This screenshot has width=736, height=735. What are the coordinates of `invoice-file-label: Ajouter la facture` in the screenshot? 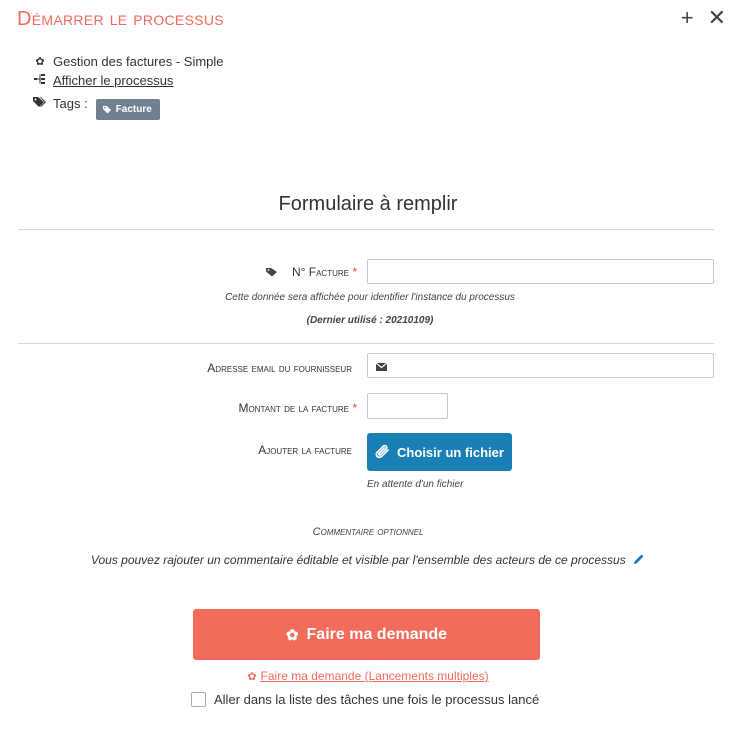 It's located at (305, 450).